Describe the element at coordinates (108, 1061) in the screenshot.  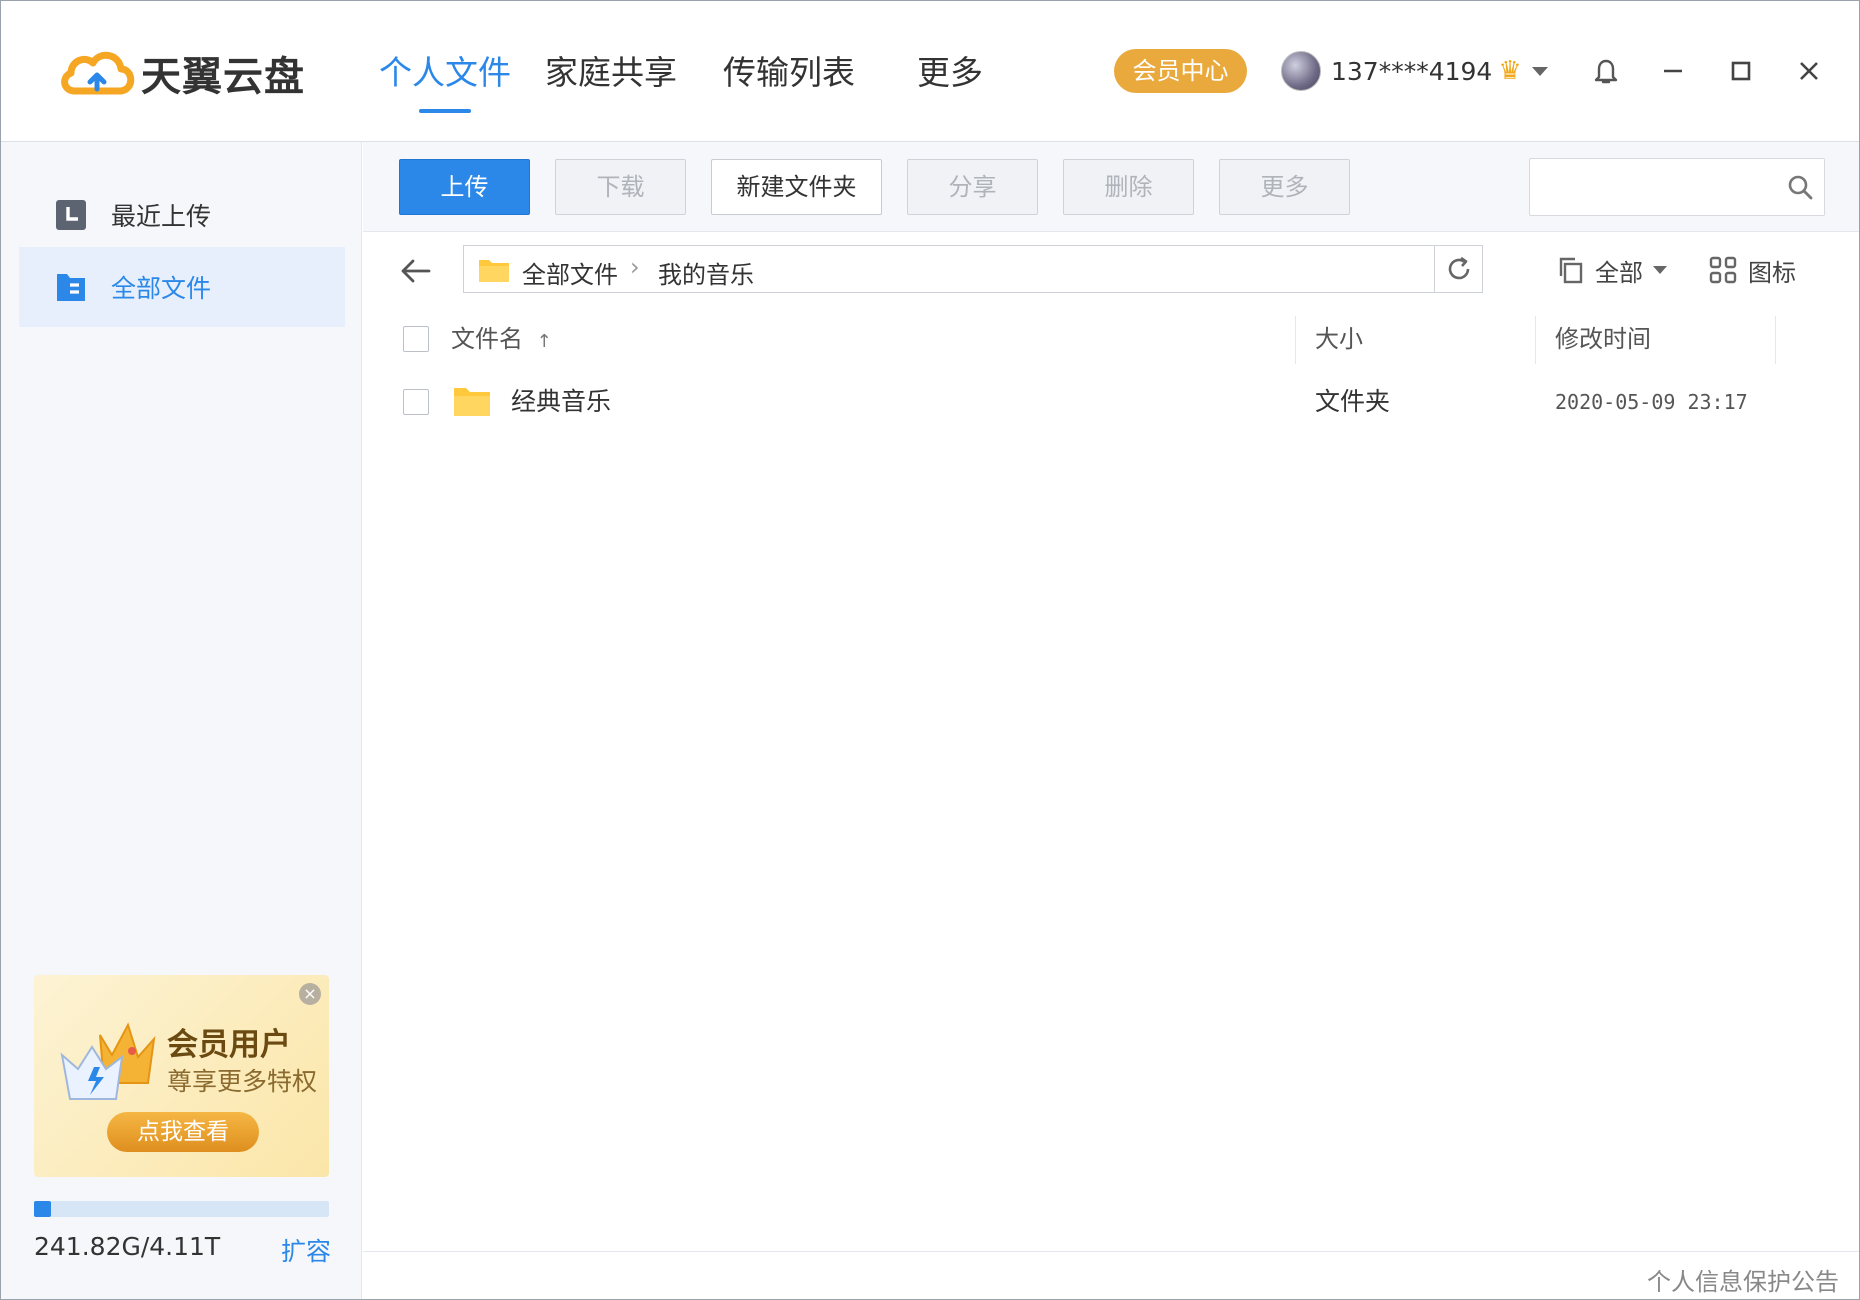
I see `crown-icon` at that location.